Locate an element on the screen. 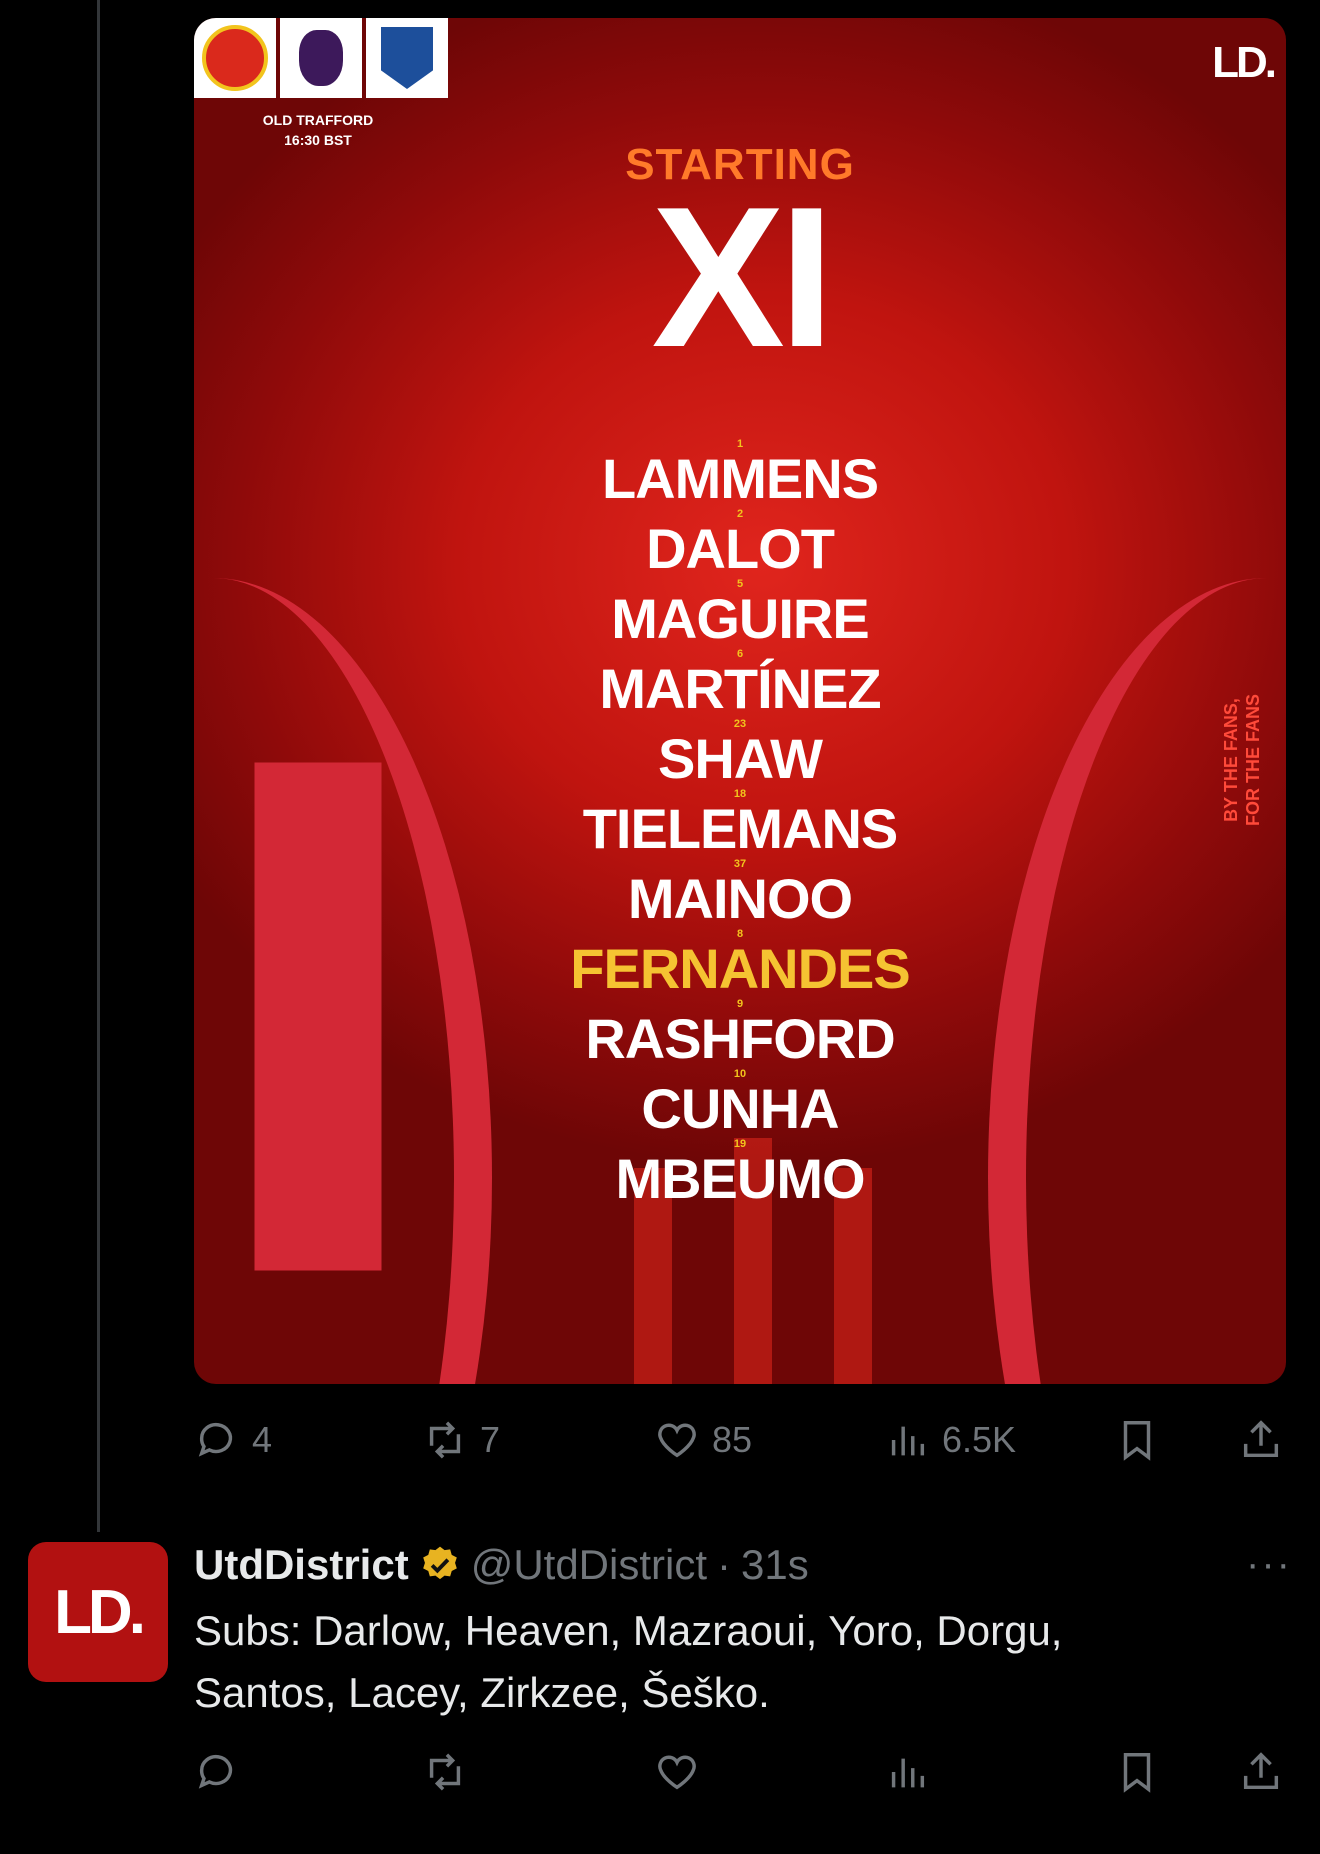 This screenshot has height=1854, width=1320. club-crests is located at coordinates (321, 58).